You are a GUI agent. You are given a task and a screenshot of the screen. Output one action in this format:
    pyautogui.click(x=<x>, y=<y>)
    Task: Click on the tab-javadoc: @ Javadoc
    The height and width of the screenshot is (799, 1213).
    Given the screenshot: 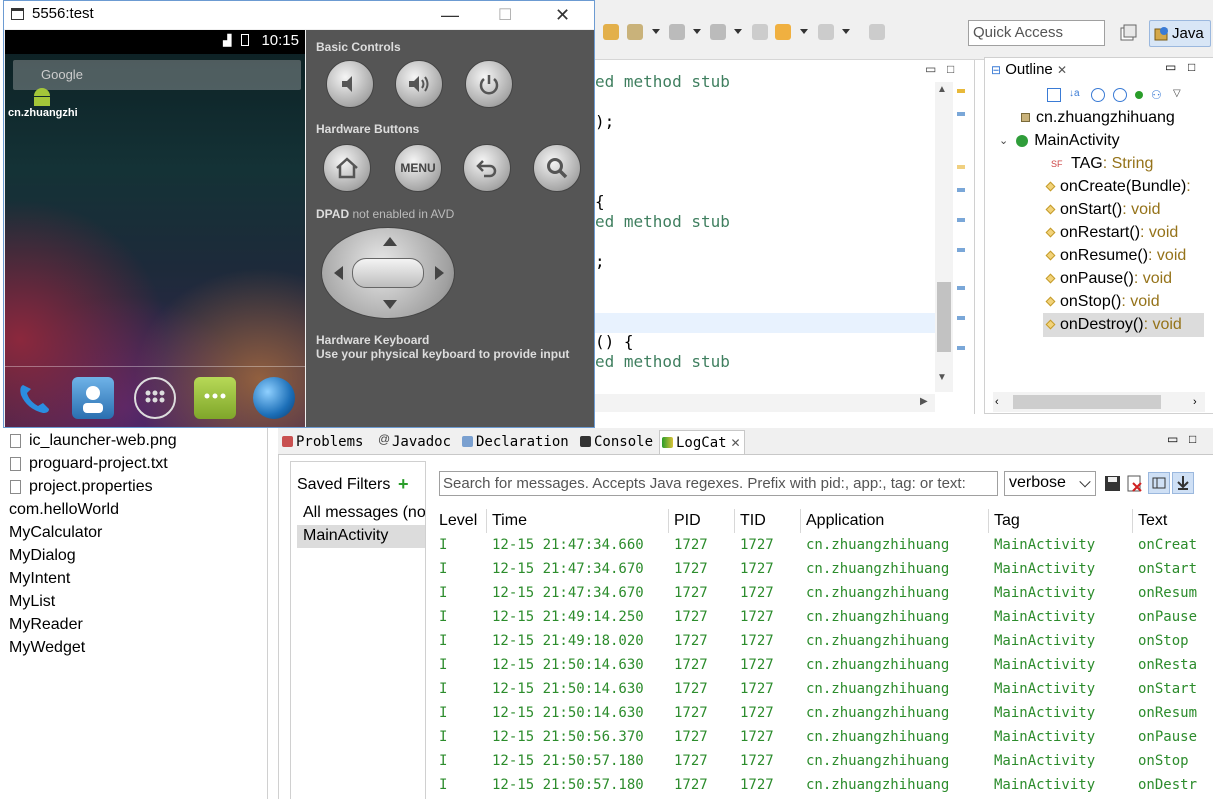 What is the action you would take?
    pyautogui.click(x=415, y=442)
    